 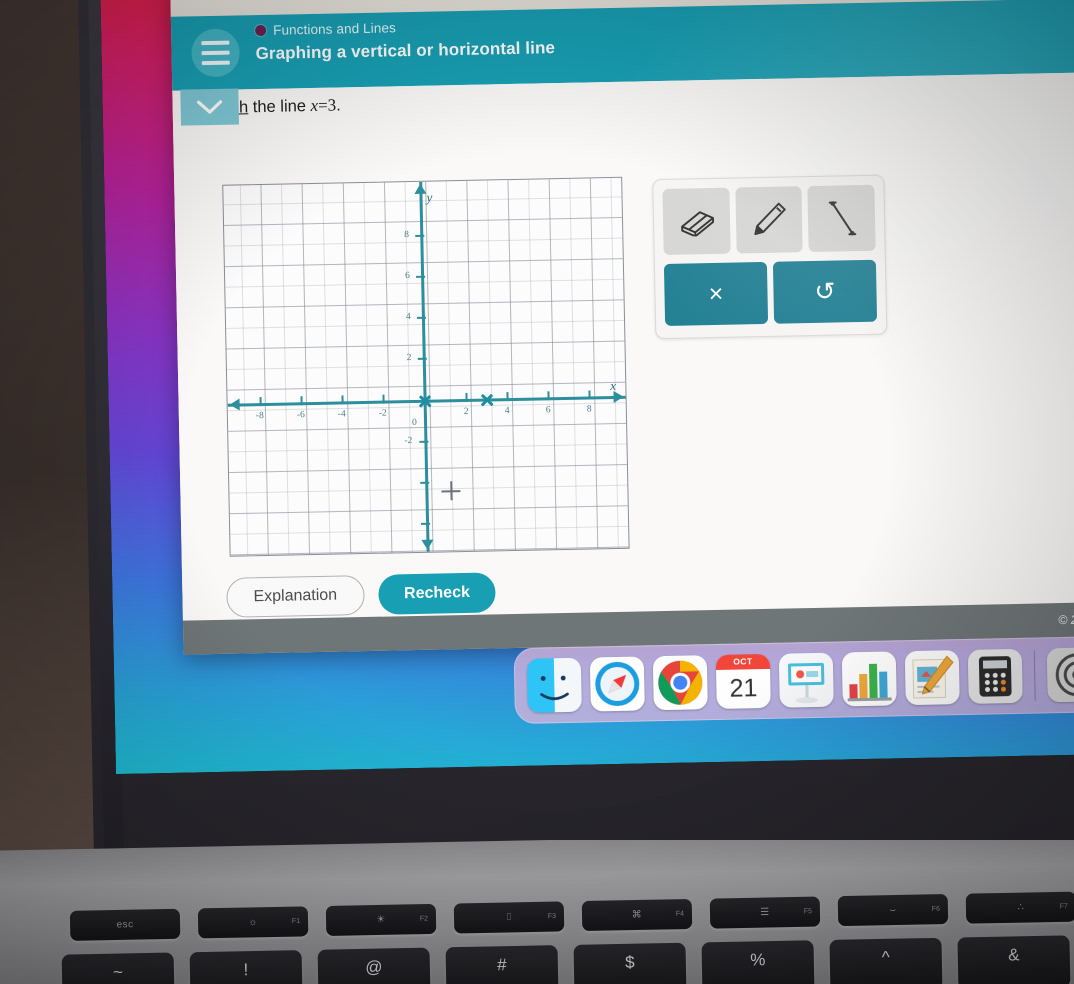 I want to click on key-caret: ^, so click(x=886, y=960).